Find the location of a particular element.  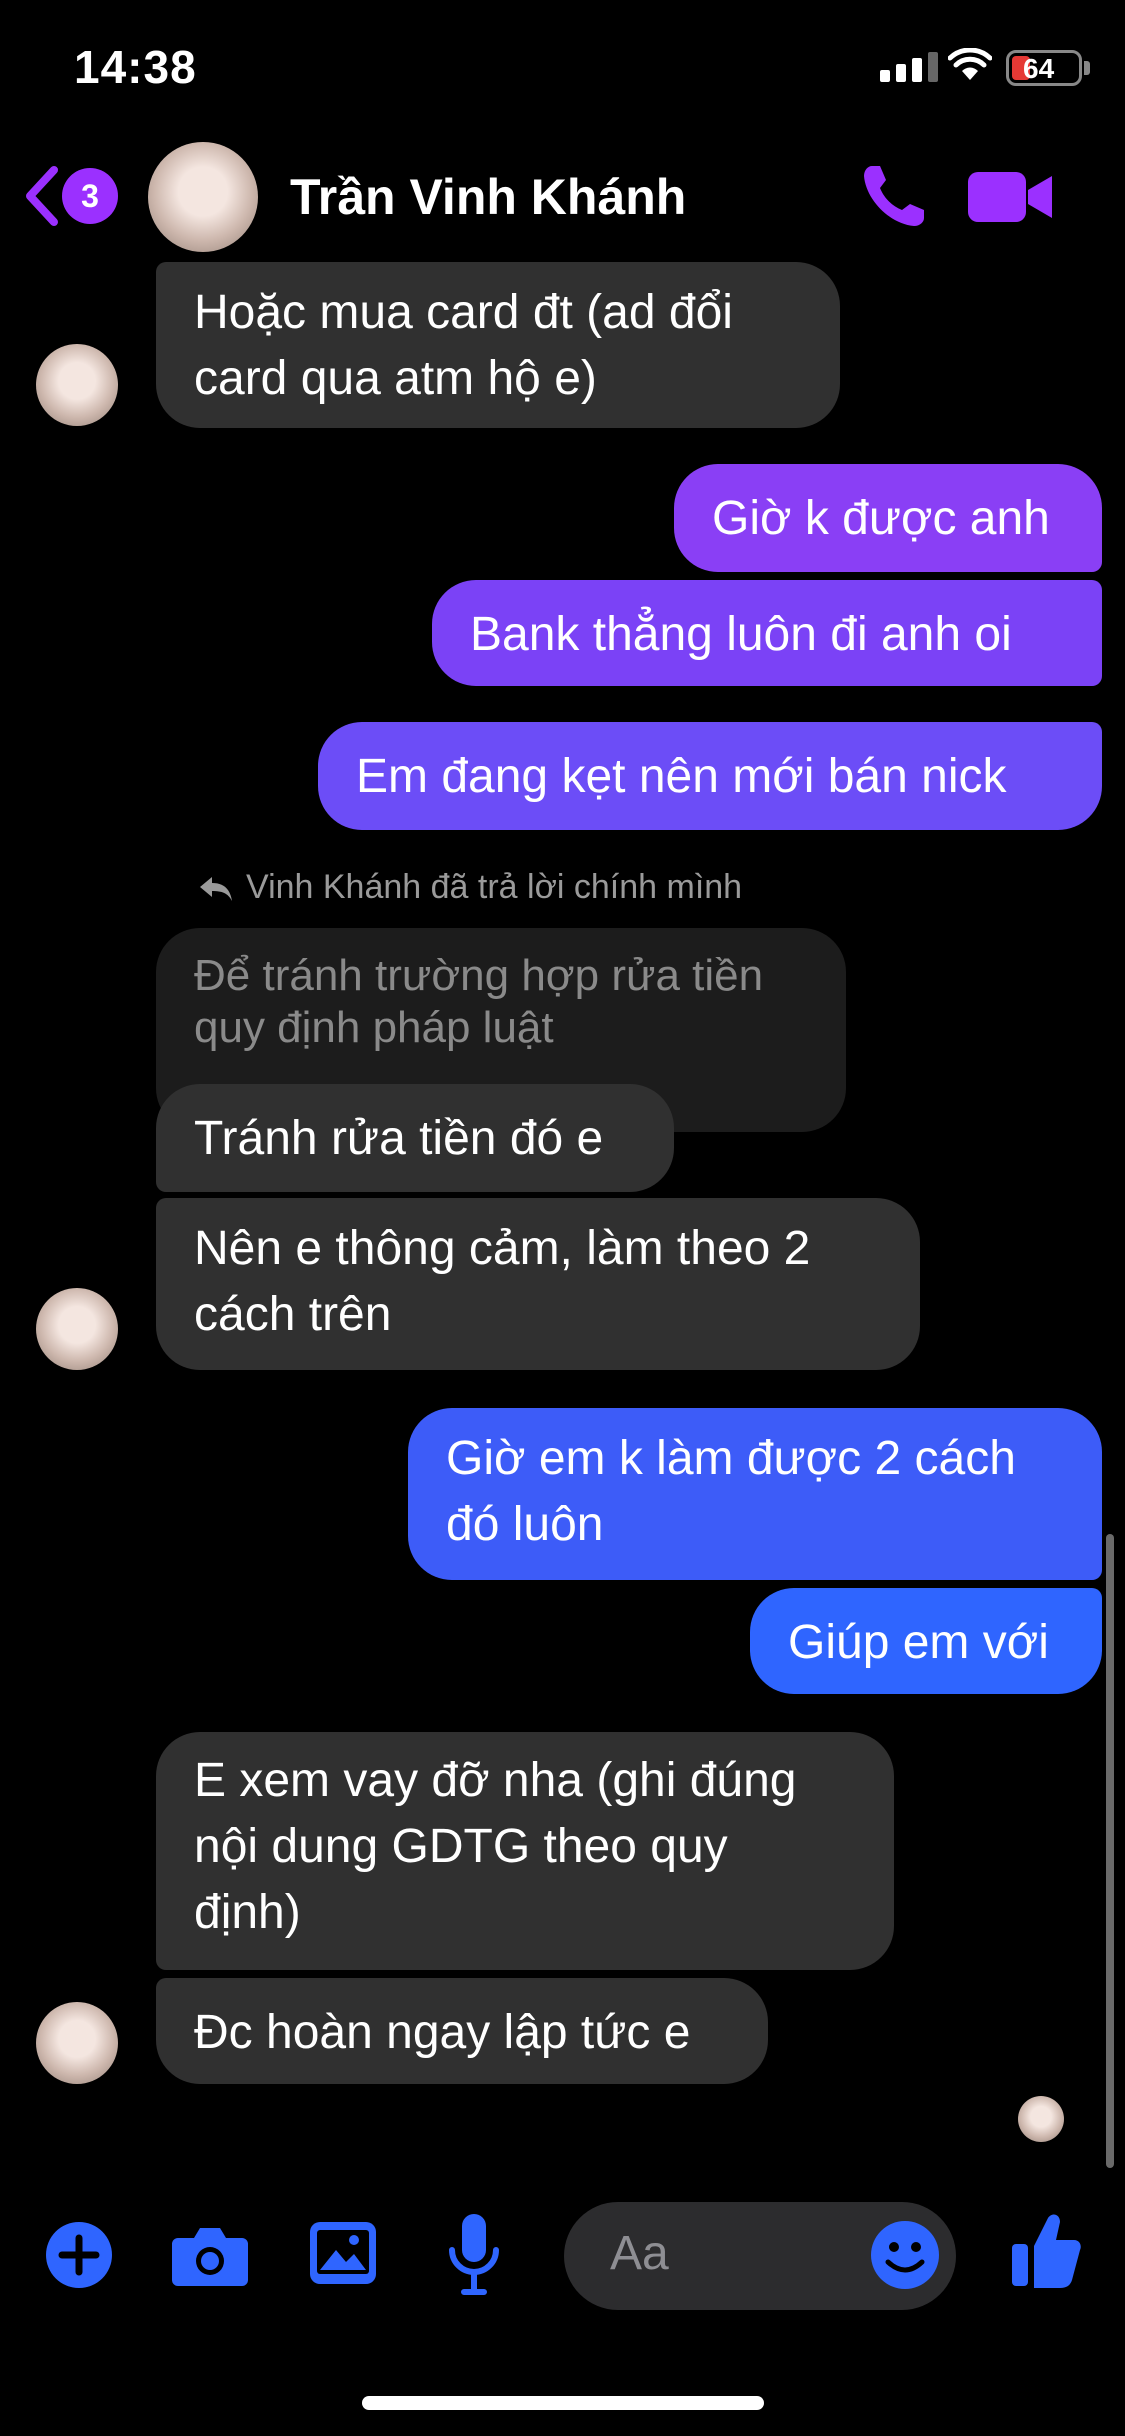

scrollbar is located at coordinates (1110, 1851).